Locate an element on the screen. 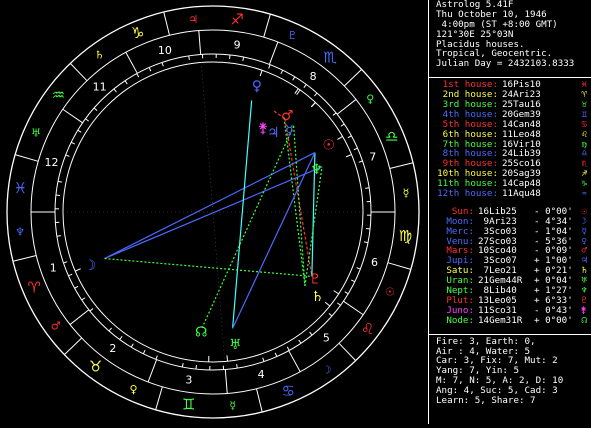  house-number: 12 is located at coordinates (52, 162).